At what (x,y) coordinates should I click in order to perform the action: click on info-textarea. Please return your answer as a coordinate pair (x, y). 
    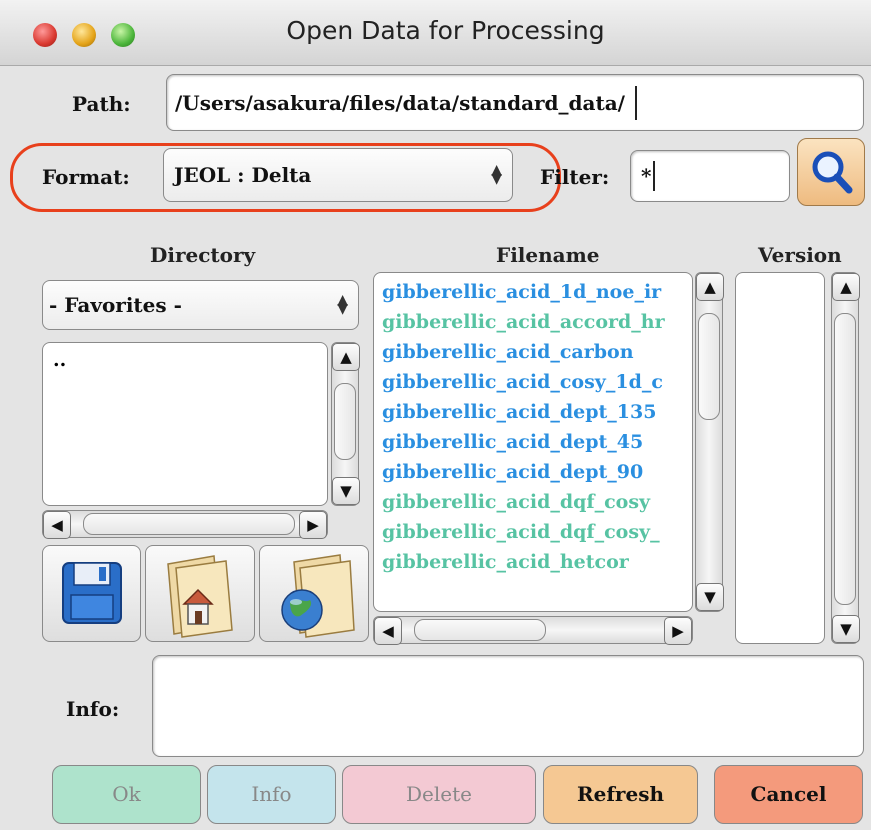
    Looking at the image, I should click on (508, 706).